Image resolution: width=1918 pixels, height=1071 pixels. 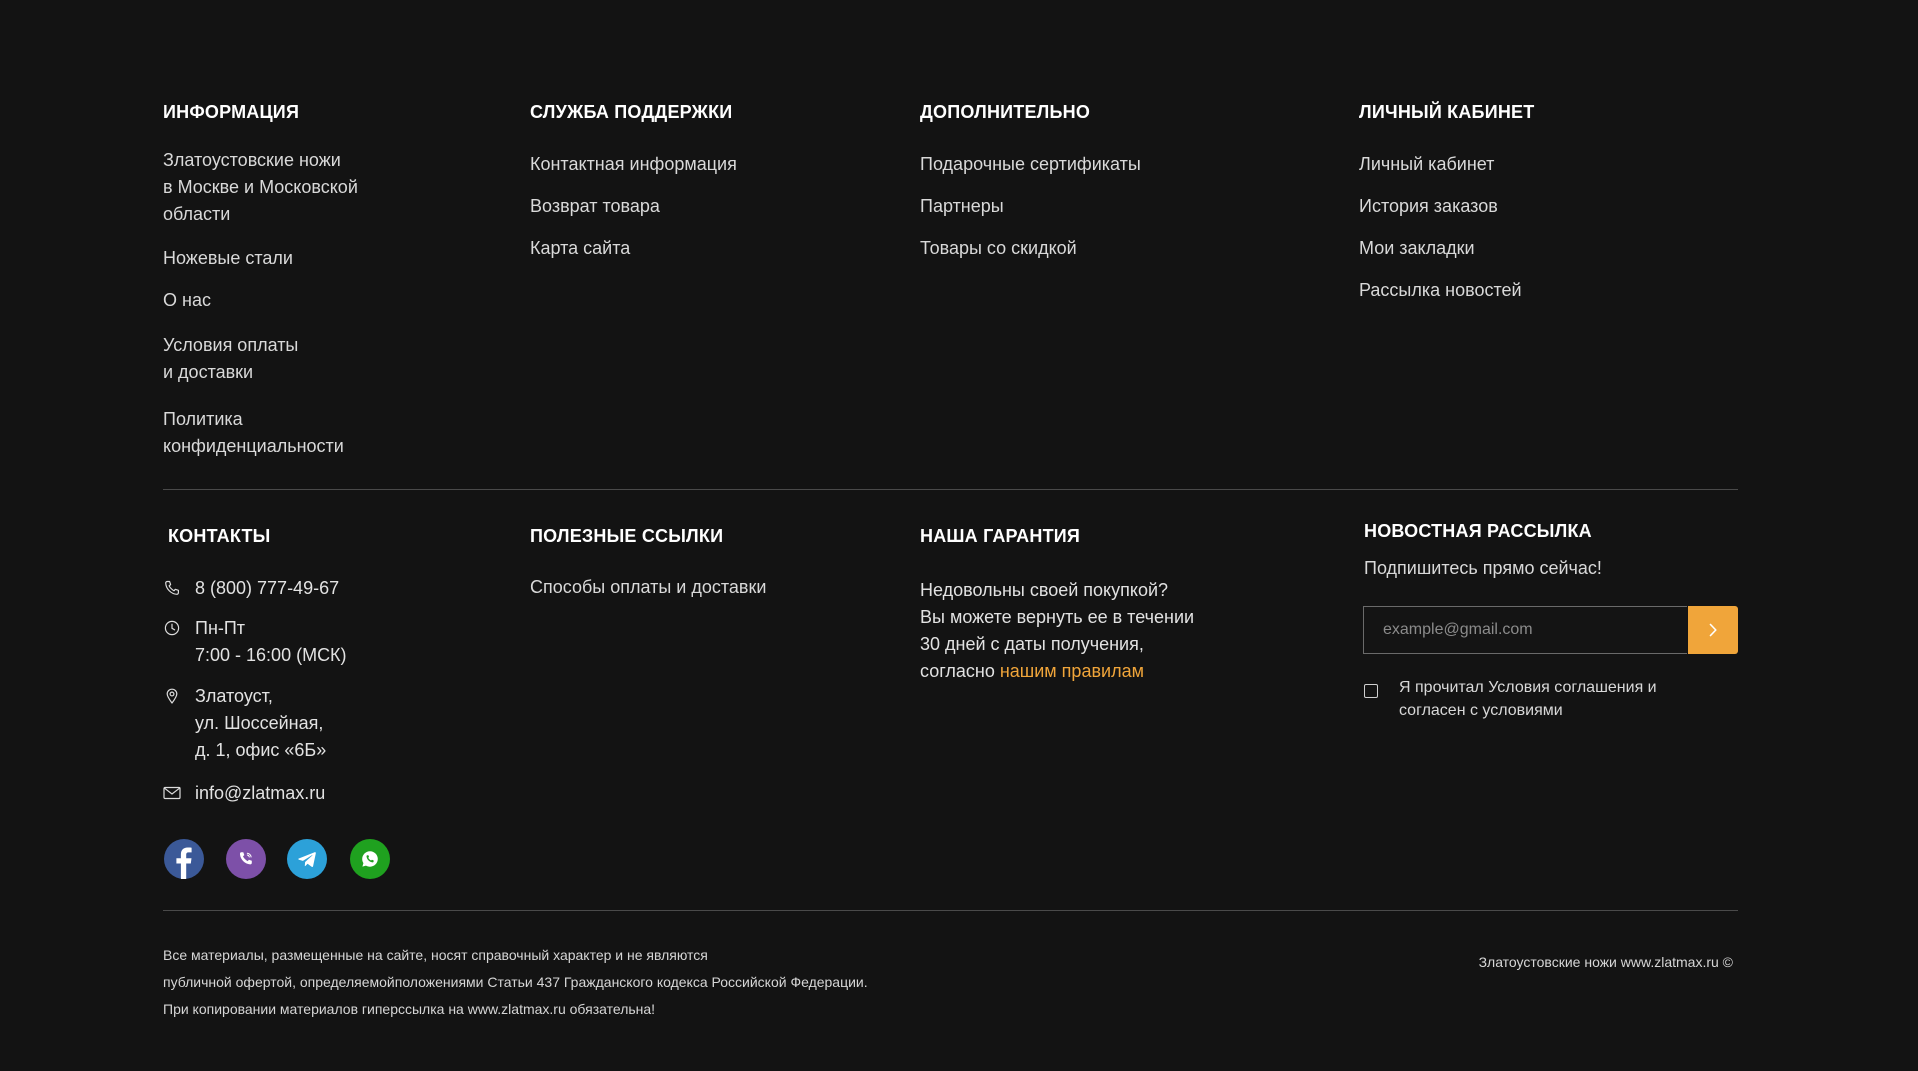 What do you see at coordinates (648, 587) in the screenshot?
I see `useful-link-payment-delivery: Способы оплаты и доставки` at bounding box center [648, 587].